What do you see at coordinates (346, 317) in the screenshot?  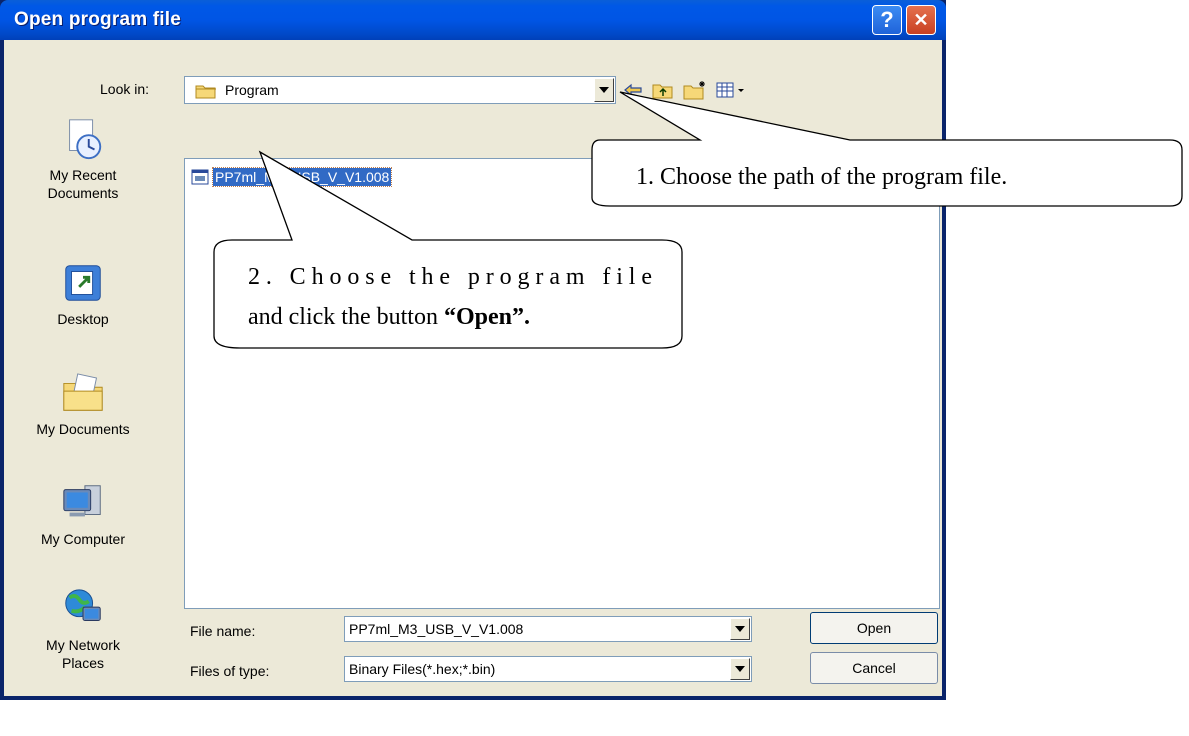 I see `callout-2-prefix: and click the button` at bounding box center [346, 317].